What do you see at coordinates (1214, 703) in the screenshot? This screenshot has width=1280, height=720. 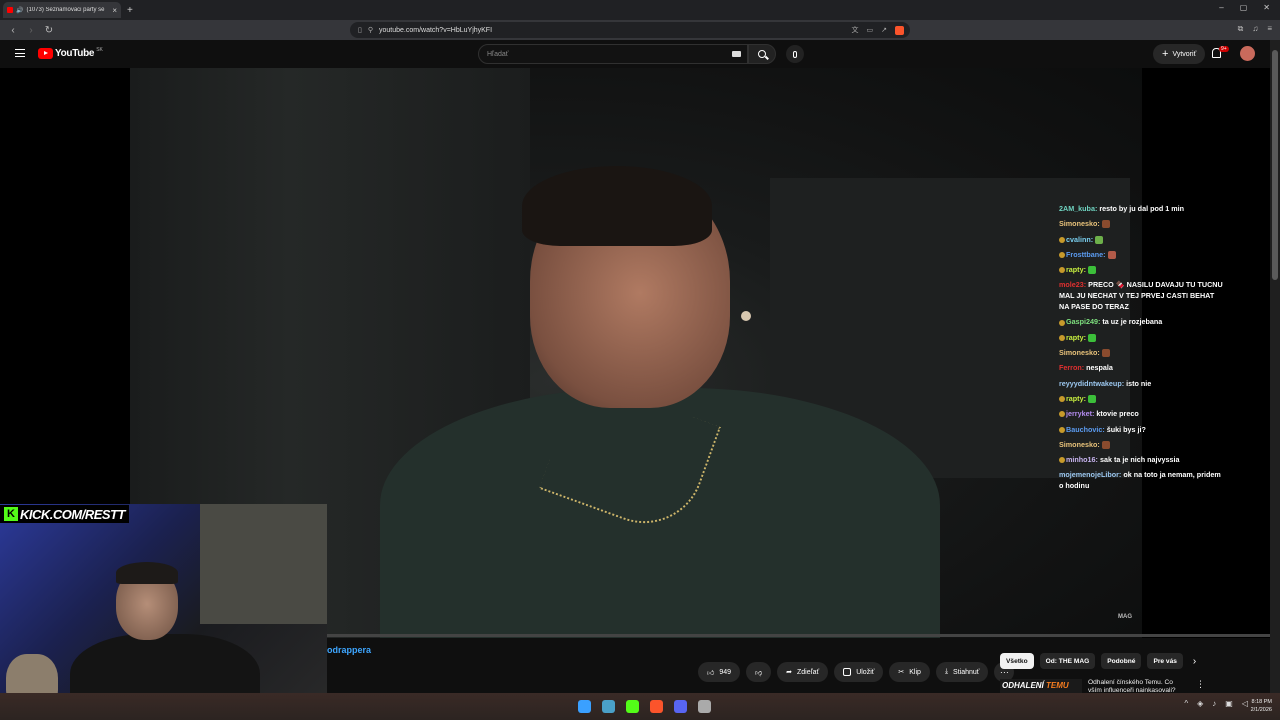 I see `microphone-tray-icon: ♪` at bounding box center [1214, 703].